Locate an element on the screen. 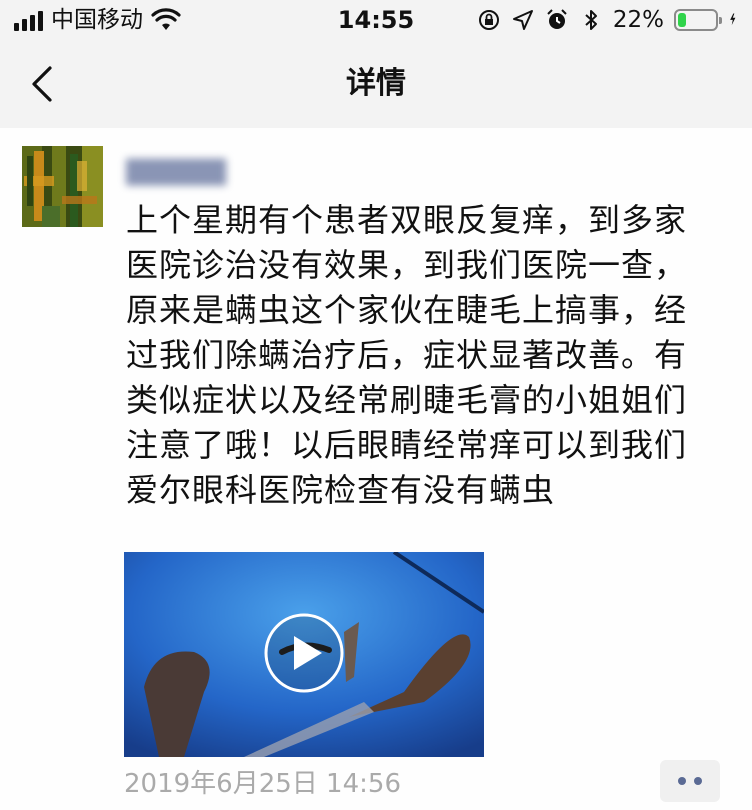  location-icon is located at coordinates (522, 20).